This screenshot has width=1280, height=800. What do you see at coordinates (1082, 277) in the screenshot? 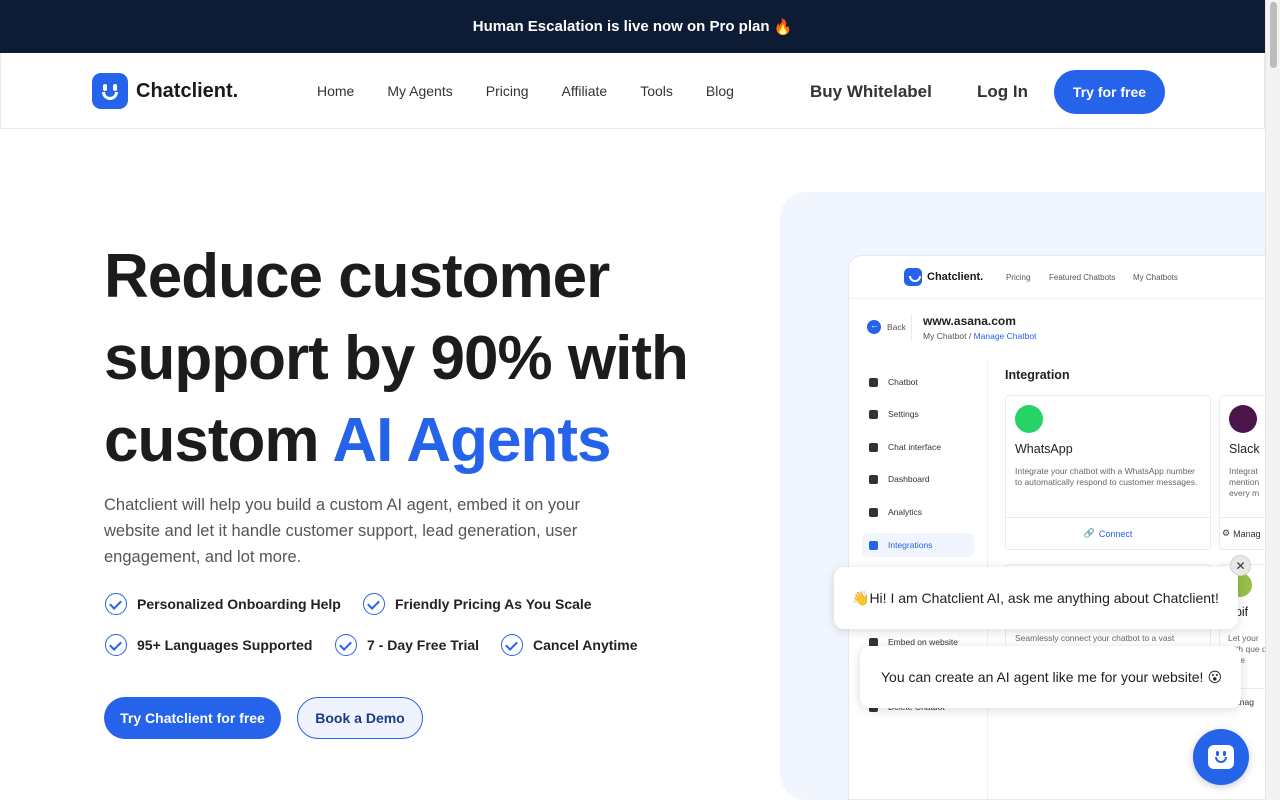
I see `mockup-nav-featured: Featured Chatbots` at bounding box center [1082, 277].